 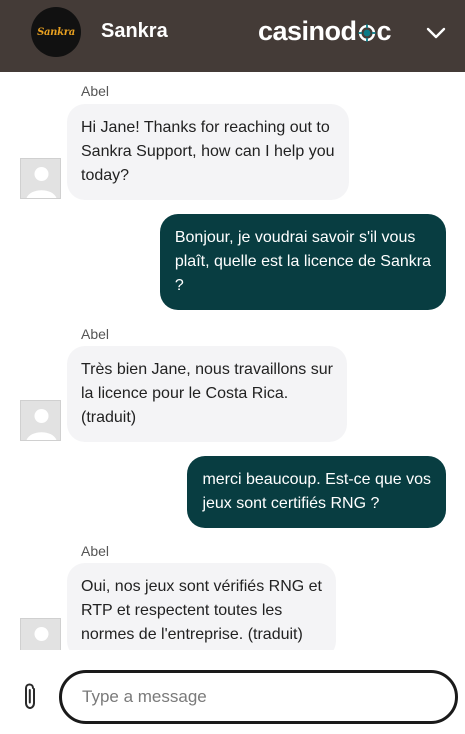 I want to click on message-composer, so click(x=232, y=692).